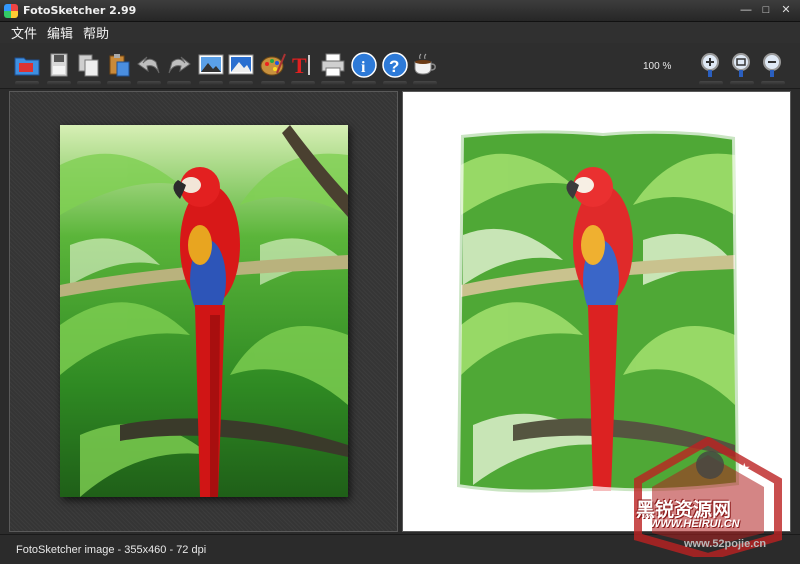  I want to click on print-icon, so click(333, 65).